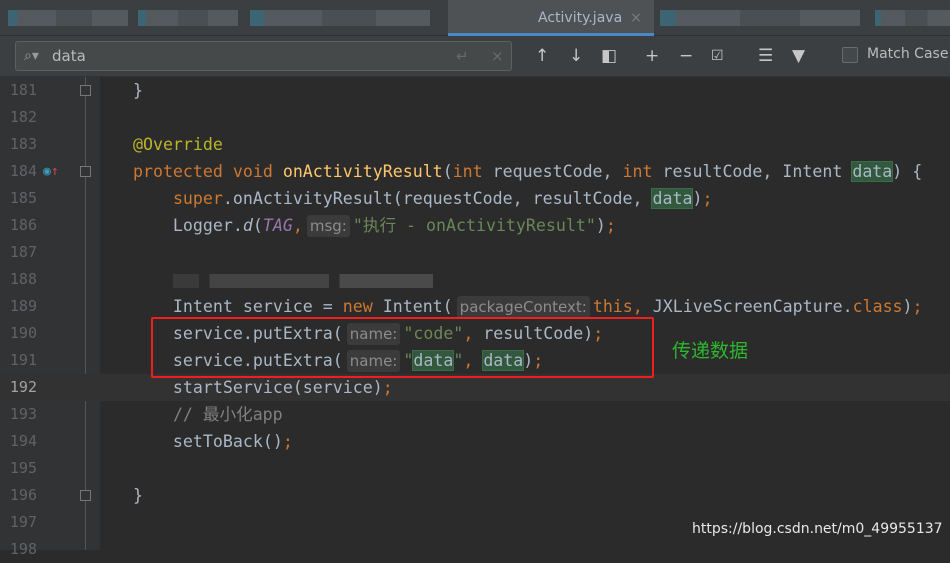 The width and height of the screenshot is (950, 563). I want to click on line-number: 197, so click(18, 522).